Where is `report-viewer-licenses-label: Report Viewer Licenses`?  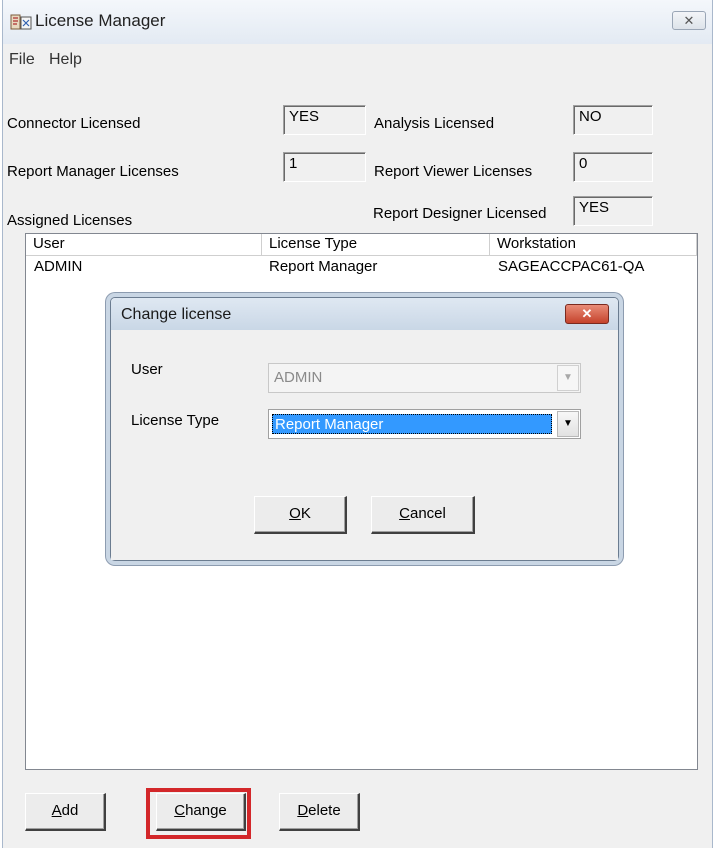 report-viewer-licenses-label: Report Viewer Licenses is located at coordinates (453, 171).